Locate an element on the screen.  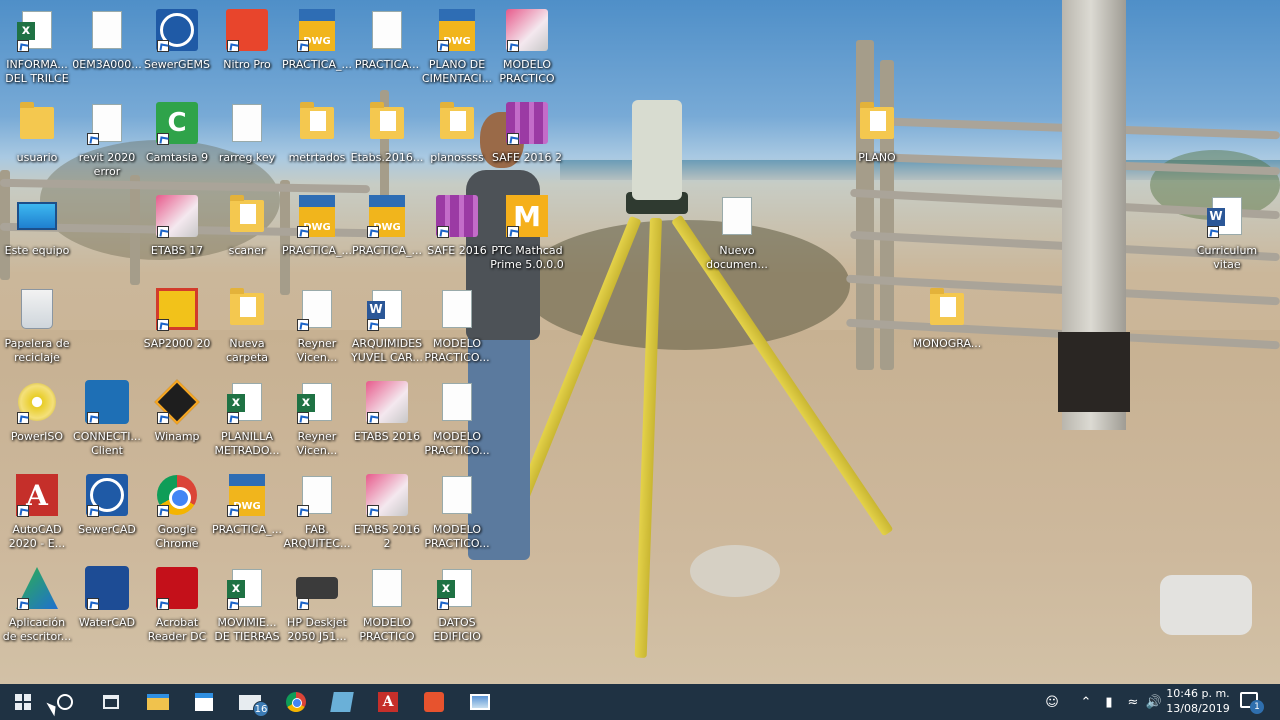
app-button is located at coordinates (342, 702).